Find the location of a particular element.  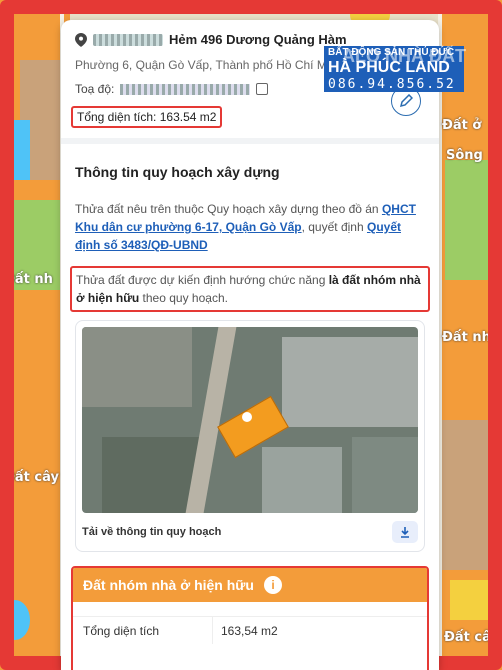

info-icon: i is located at coordinates (272, 585).